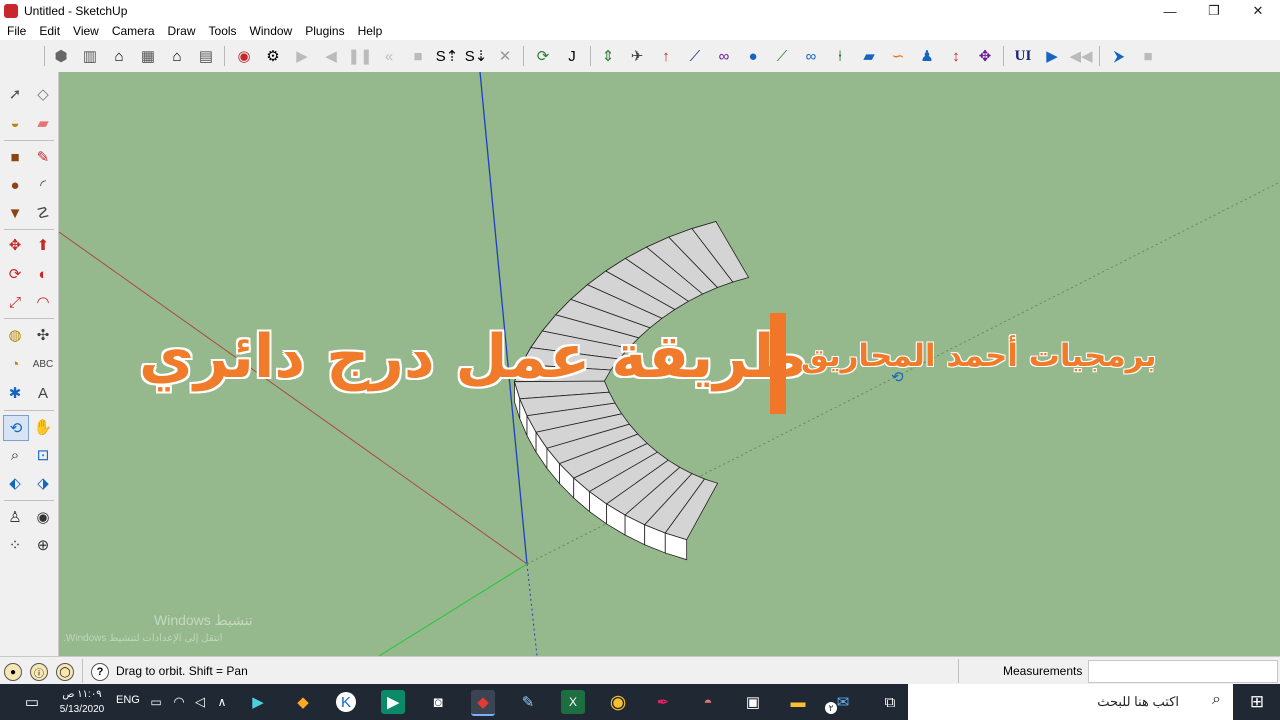 The image size is (1280, 720). I want to click on camtasia-icon: ▶, so click(393, 702).